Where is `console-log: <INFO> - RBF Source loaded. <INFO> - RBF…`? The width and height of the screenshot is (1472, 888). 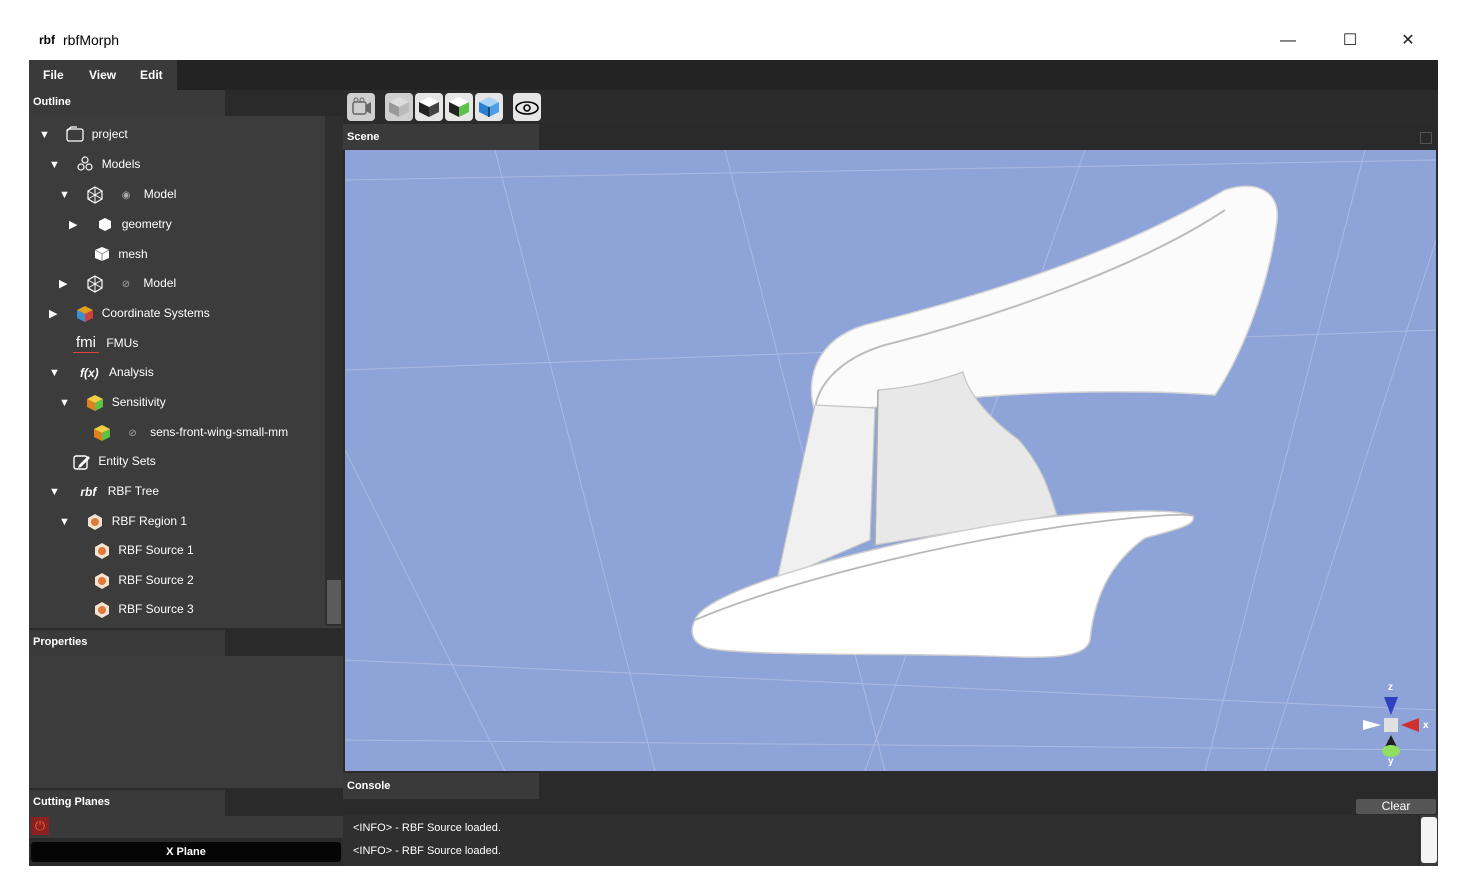 console-log: <INFO> - RBF Source loaded. <INFO> - RBF… is located at coordinates (880, 840).